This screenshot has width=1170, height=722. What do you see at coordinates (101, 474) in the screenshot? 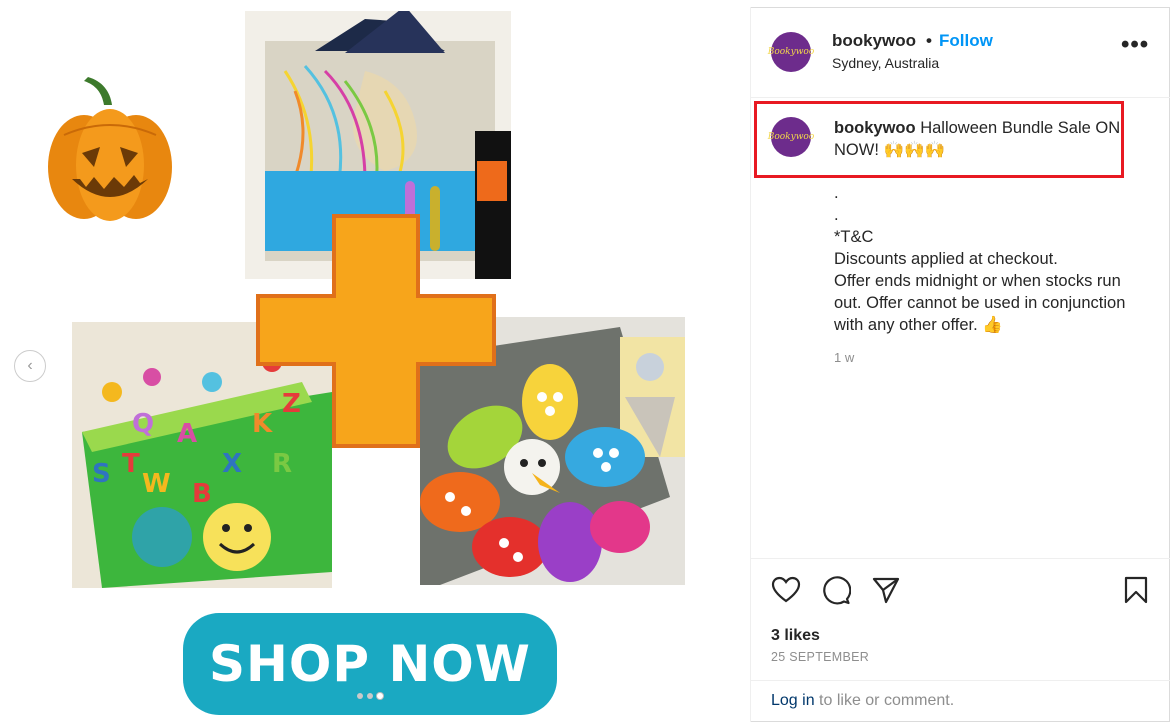
I see `letter-s: S` at bounding box center [101, 474].